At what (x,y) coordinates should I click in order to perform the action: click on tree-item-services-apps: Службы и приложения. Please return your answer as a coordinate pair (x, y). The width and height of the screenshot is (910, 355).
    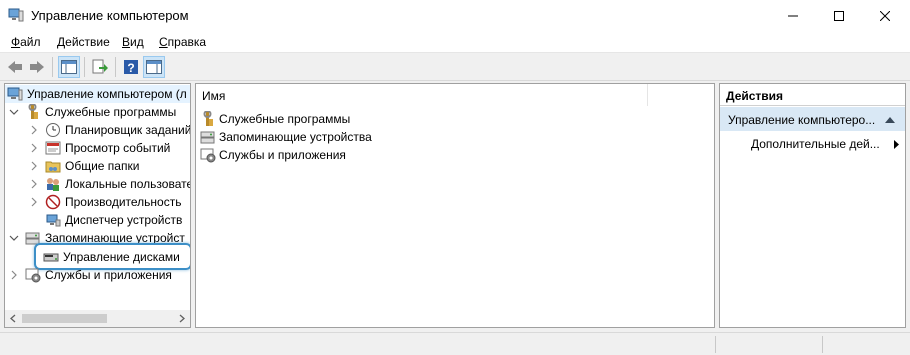
    Looking at the image, I should click on (97, 275).